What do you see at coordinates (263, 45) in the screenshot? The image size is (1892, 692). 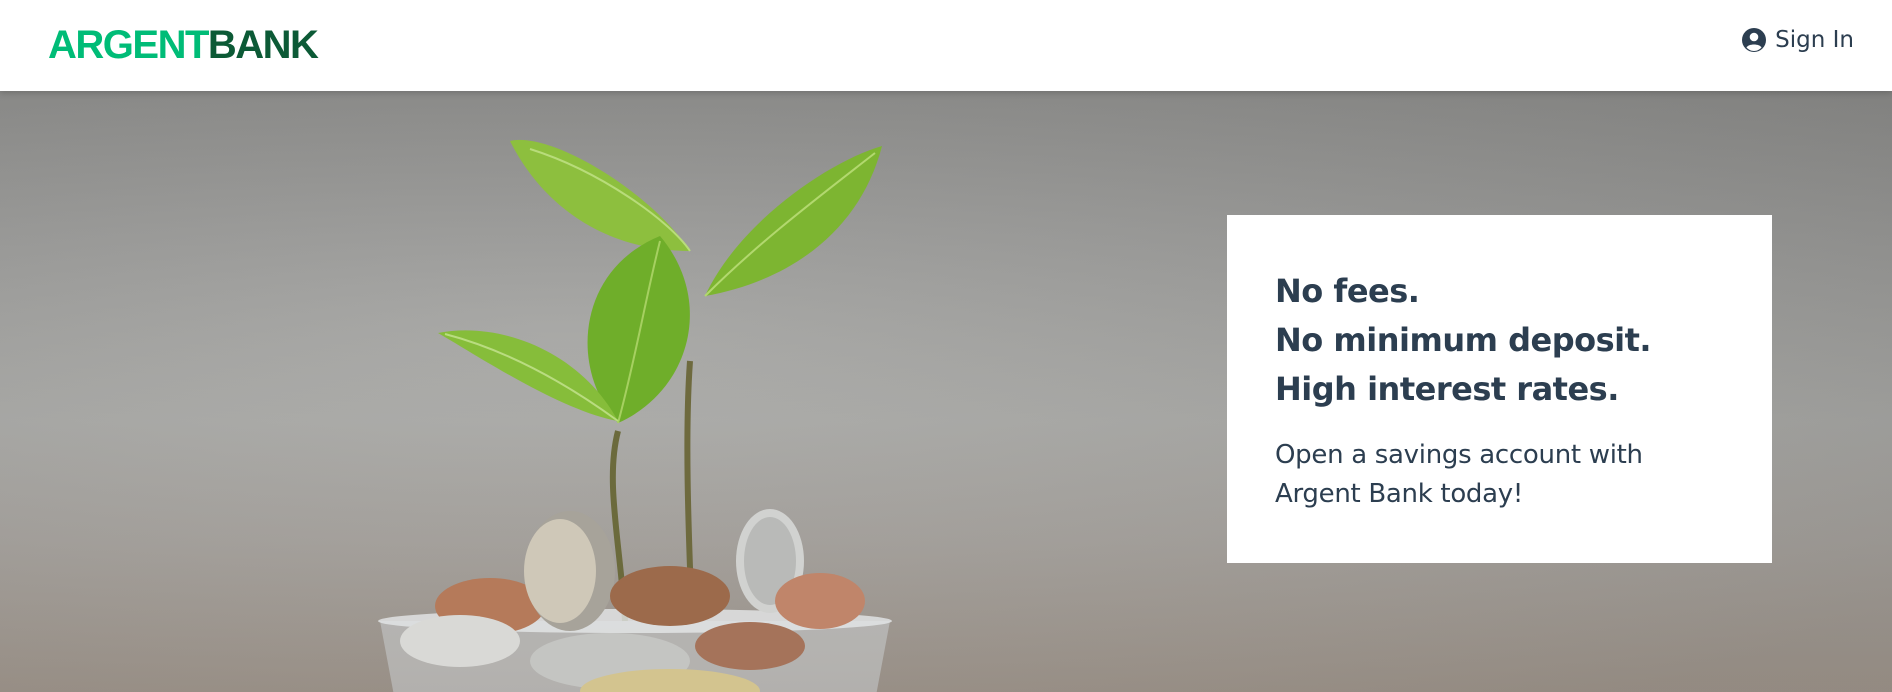 I see `logo-text-bank: BANK` at bounding box center [263, 45].